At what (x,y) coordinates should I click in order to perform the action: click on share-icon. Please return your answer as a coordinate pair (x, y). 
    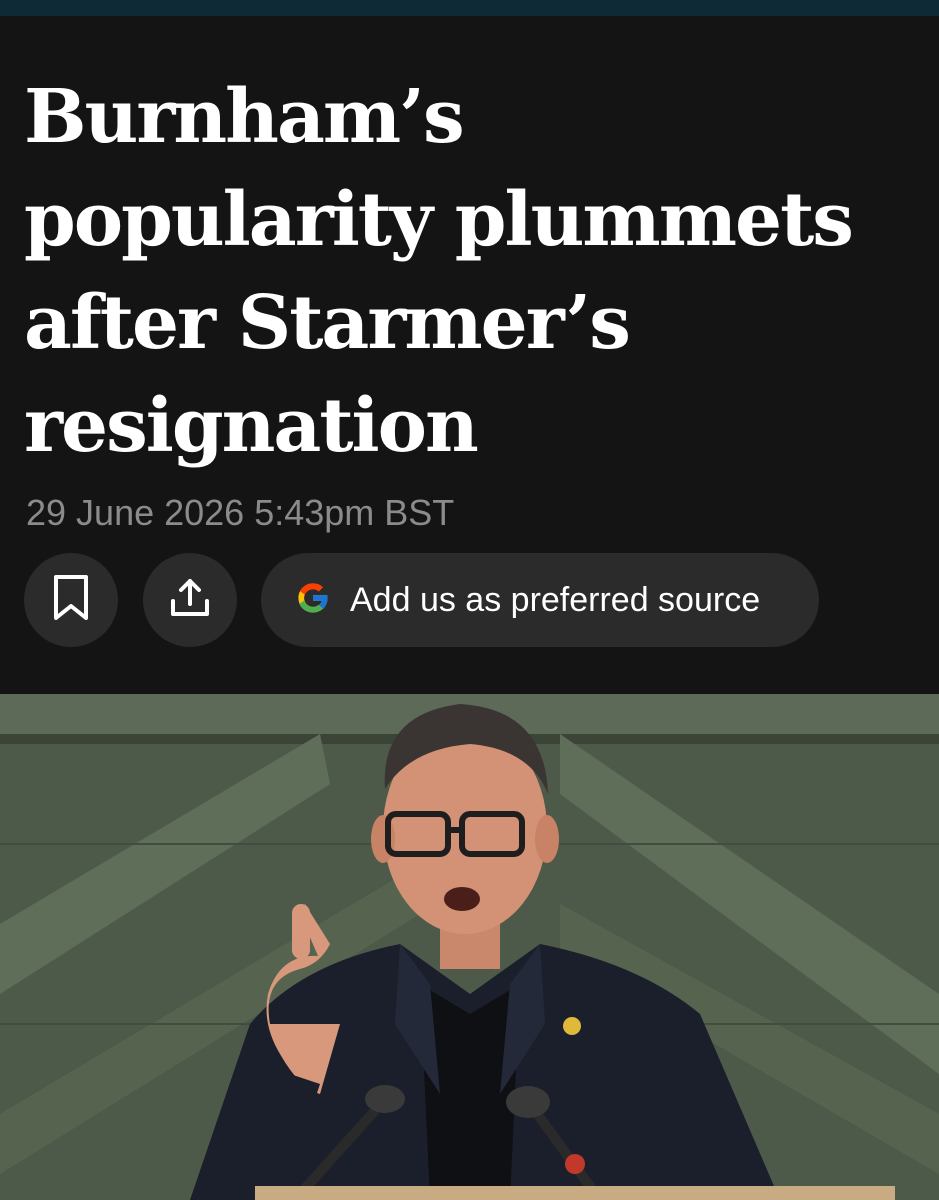
    Looking at the image, I should click on (190, 600).